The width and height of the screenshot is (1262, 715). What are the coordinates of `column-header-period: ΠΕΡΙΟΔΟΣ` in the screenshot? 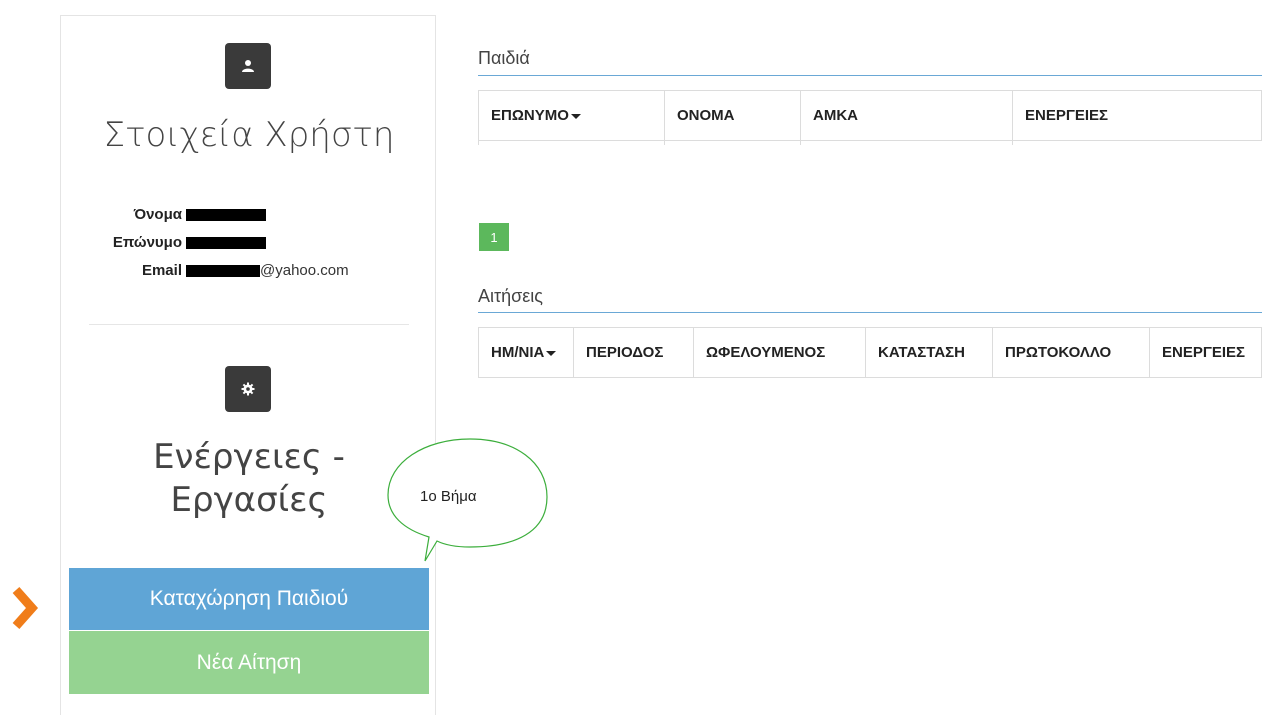 It's located at (633, 352).